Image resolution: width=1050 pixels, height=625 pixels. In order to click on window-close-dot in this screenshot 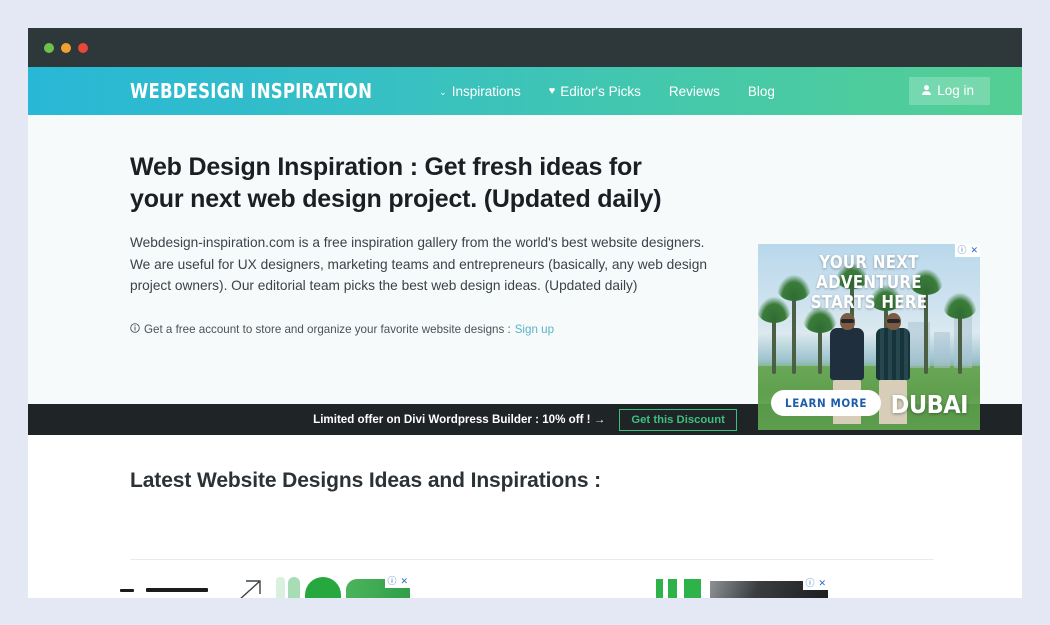, I will do `click(83, 47)`.